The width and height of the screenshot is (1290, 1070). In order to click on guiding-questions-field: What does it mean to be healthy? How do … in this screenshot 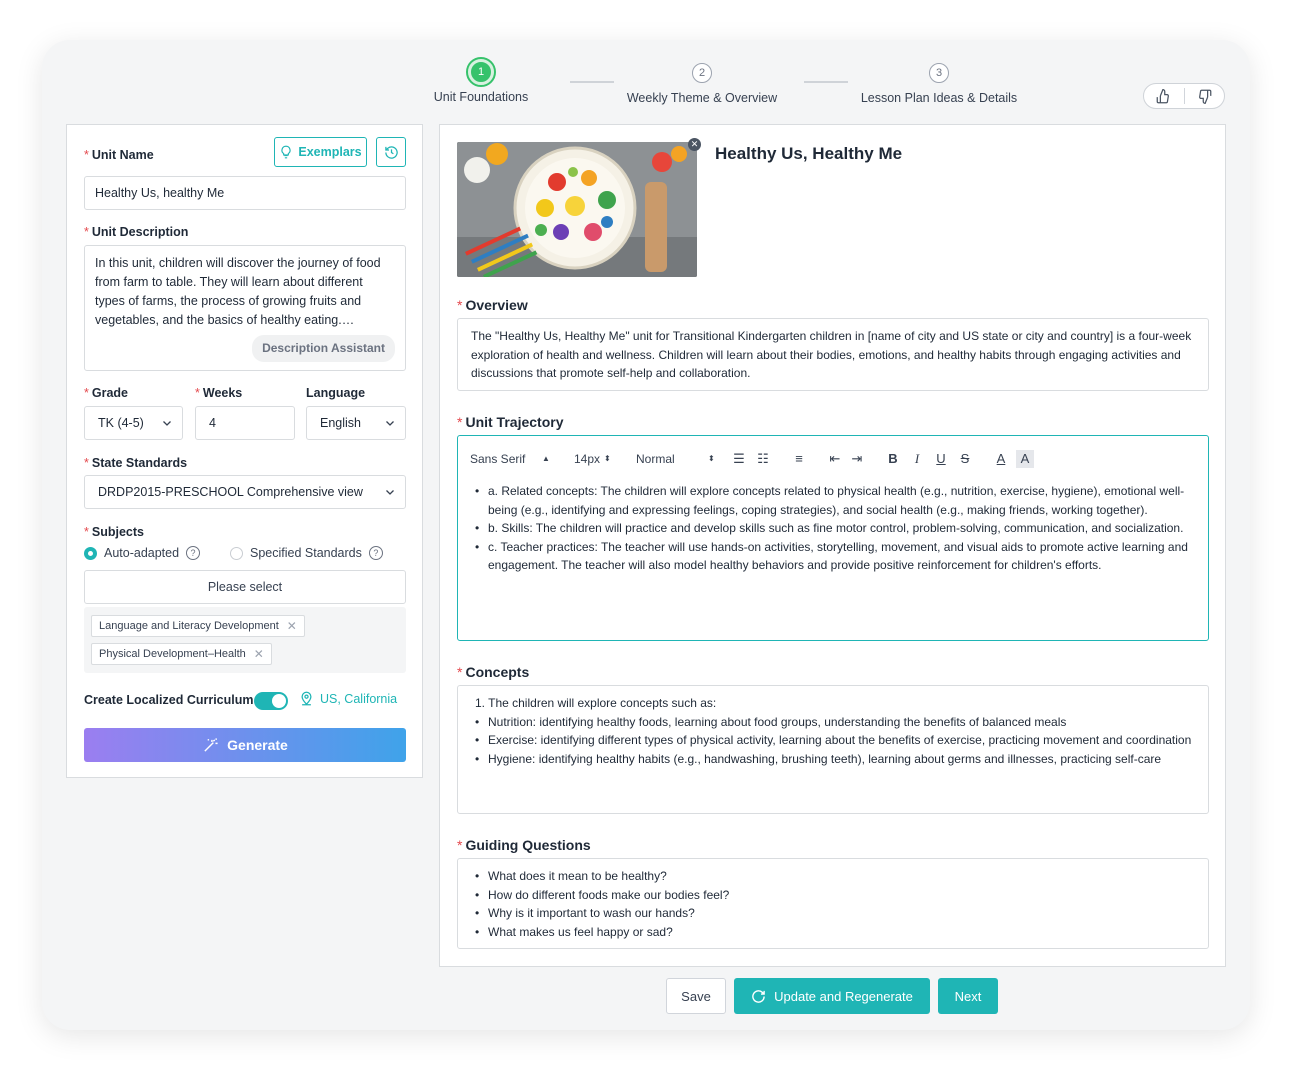, I will do `click(833, 903)`.